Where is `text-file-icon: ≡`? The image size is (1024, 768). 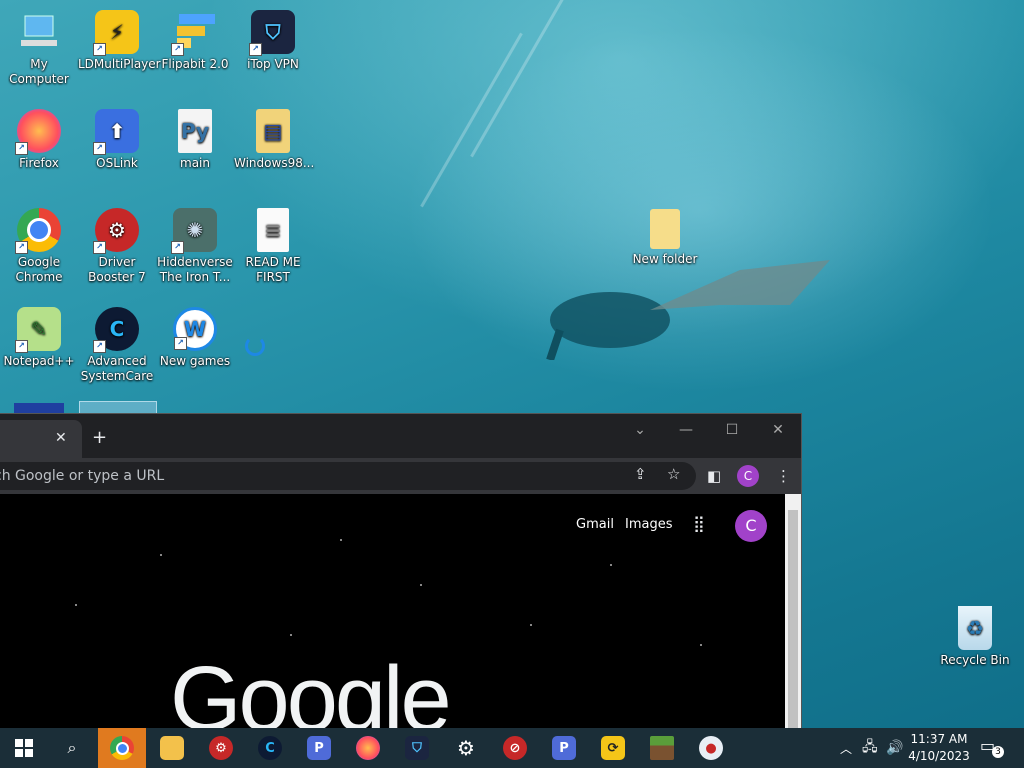 text-file-icon: ≡ is located at coordinates (273, 230).